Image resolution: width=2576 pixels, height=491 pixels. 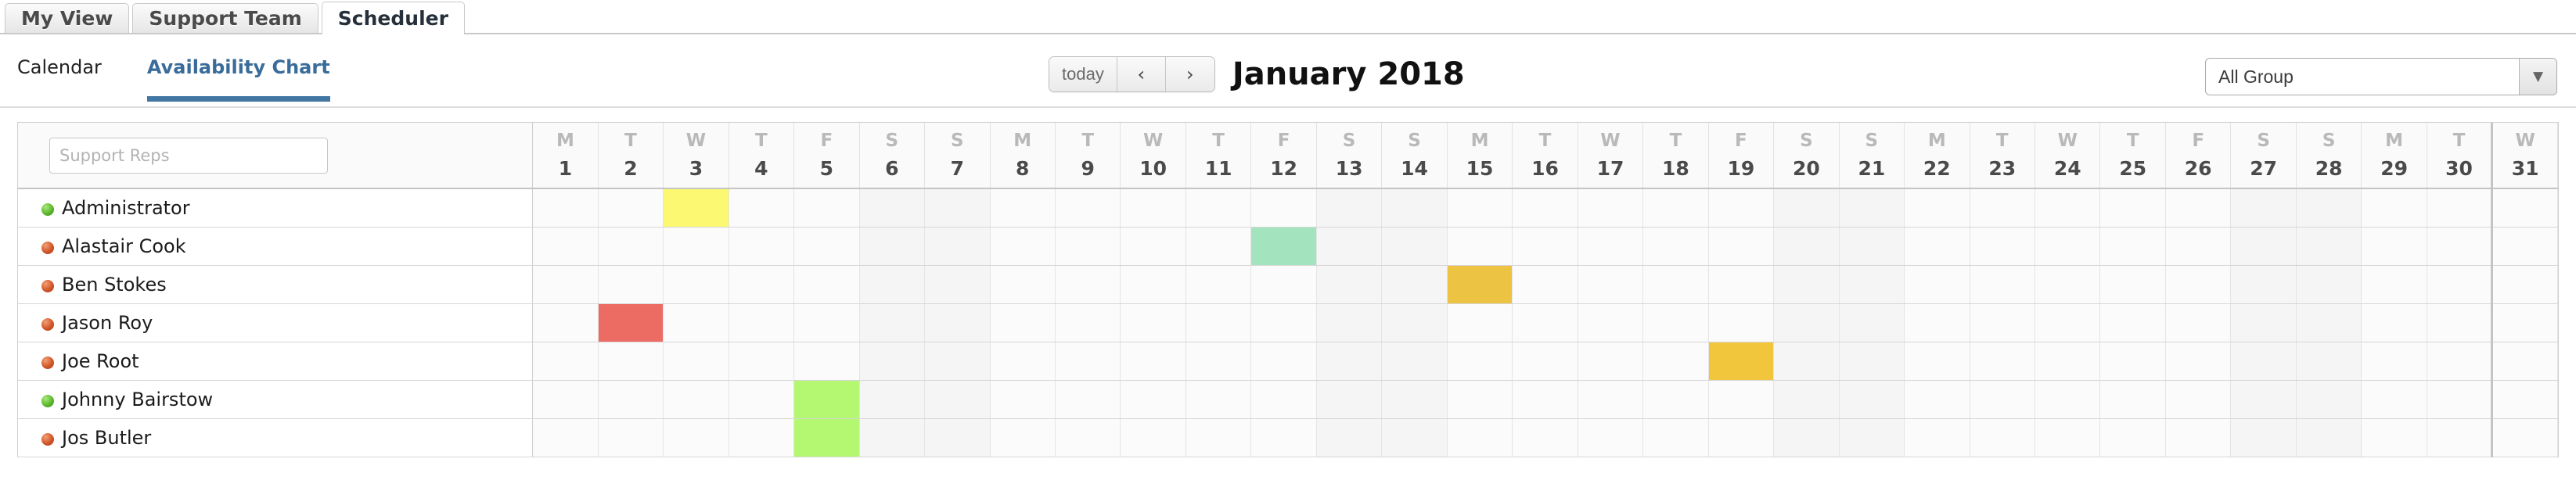 What do you see at coordinates (1288, 323) in the screenshot?
I see `table-row: Jason Roy` at bounding box center [1288, 323].